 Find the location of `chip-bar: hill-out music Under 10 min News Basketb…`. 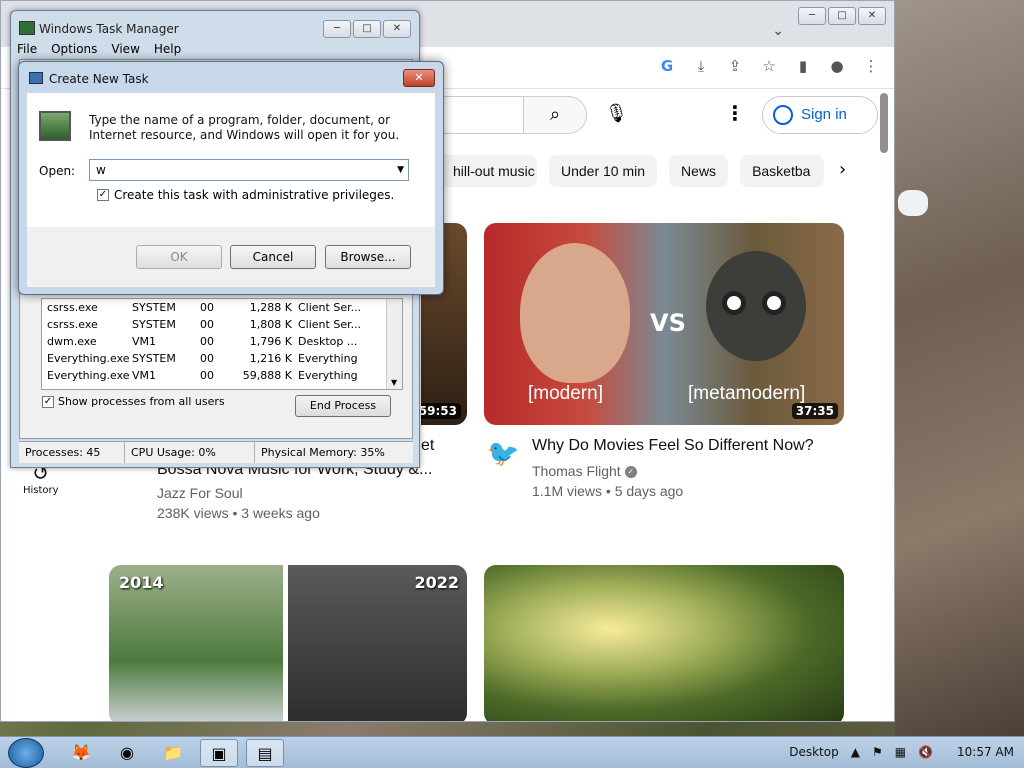

chip-bar: hill-out music Under 10 min News Basketb… is located at coordinates (633, 171).